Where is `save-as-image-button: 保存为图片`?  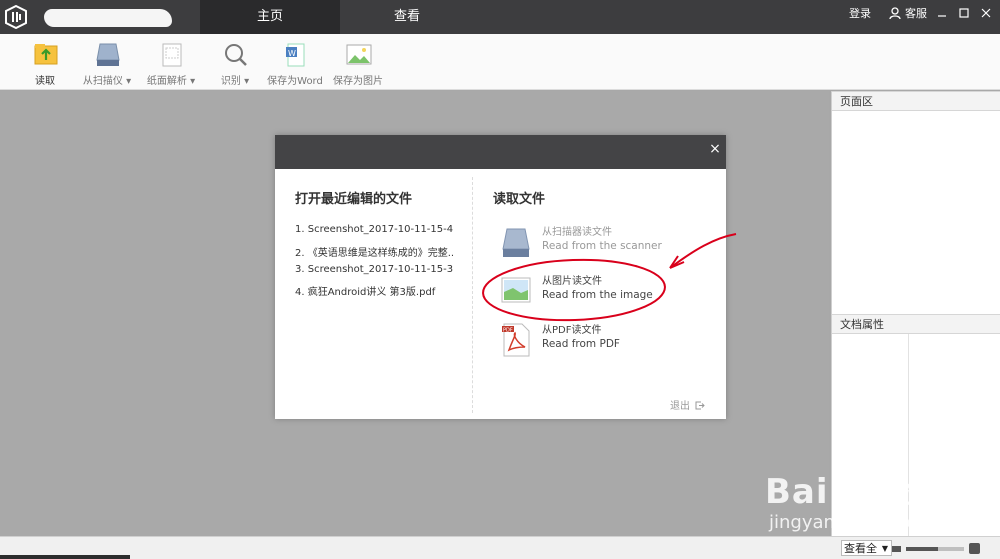
save-as-image-button: 保存为图片 is located at coordinates (358, 63).